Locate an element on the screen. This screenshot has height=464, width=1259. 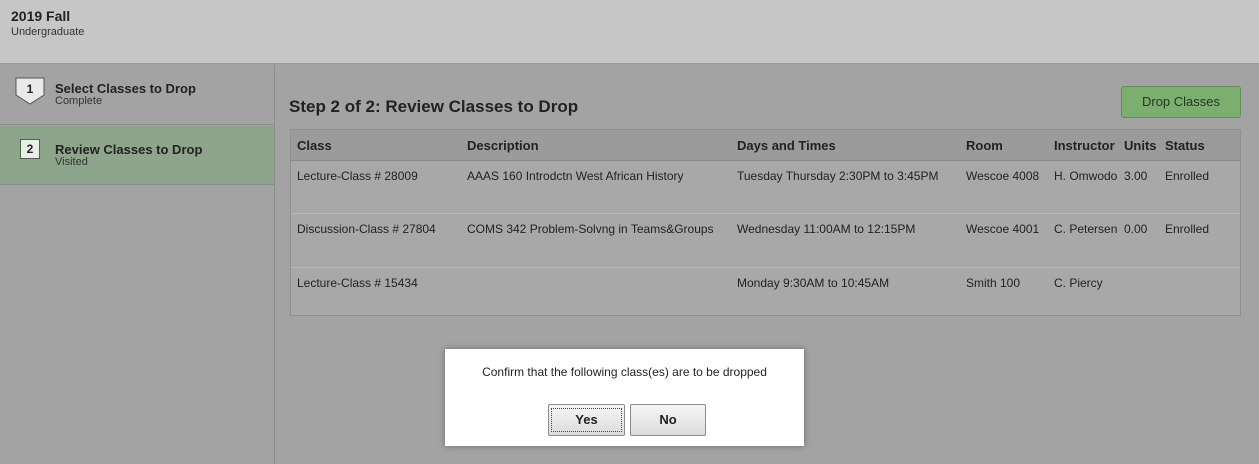
term-title: 2019 Fall is located at coordinates (41, 16).